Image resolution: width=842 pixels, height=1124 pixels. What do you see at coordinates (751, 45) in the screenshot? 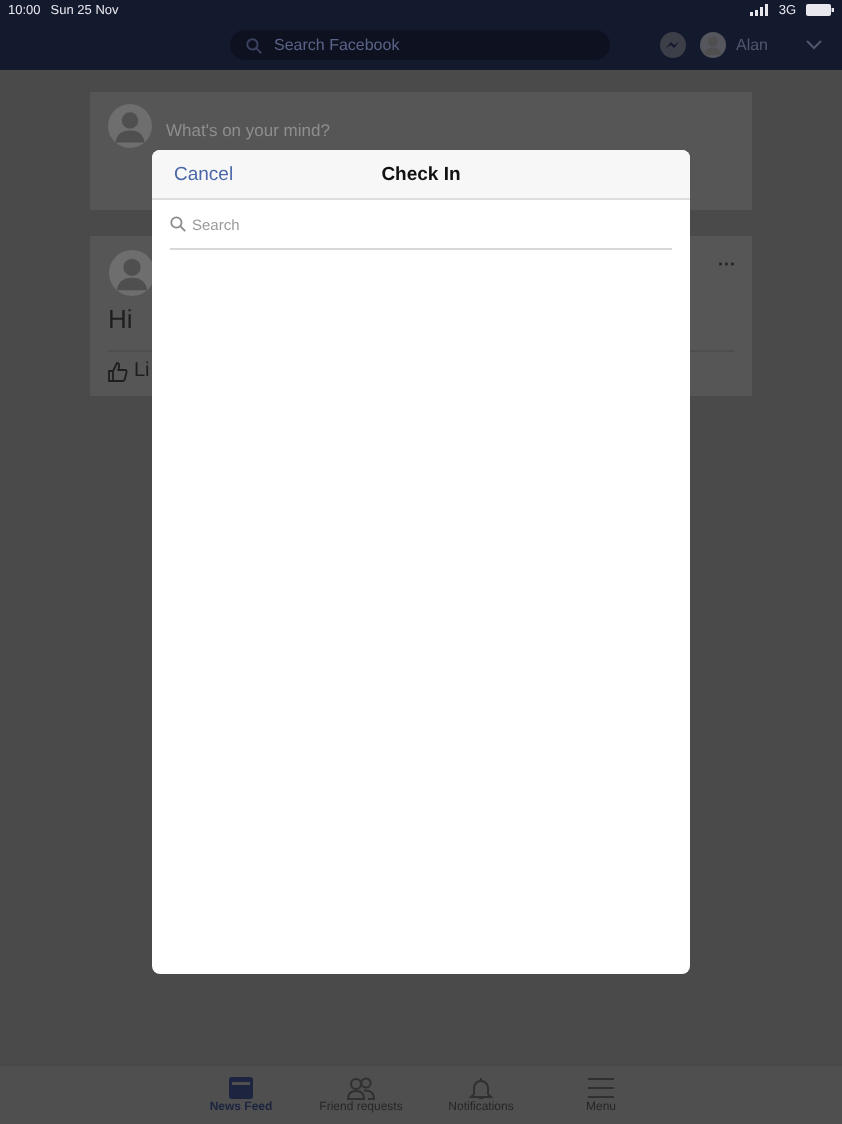
I see `user-name: Alan` at bounding box center [751, 45].